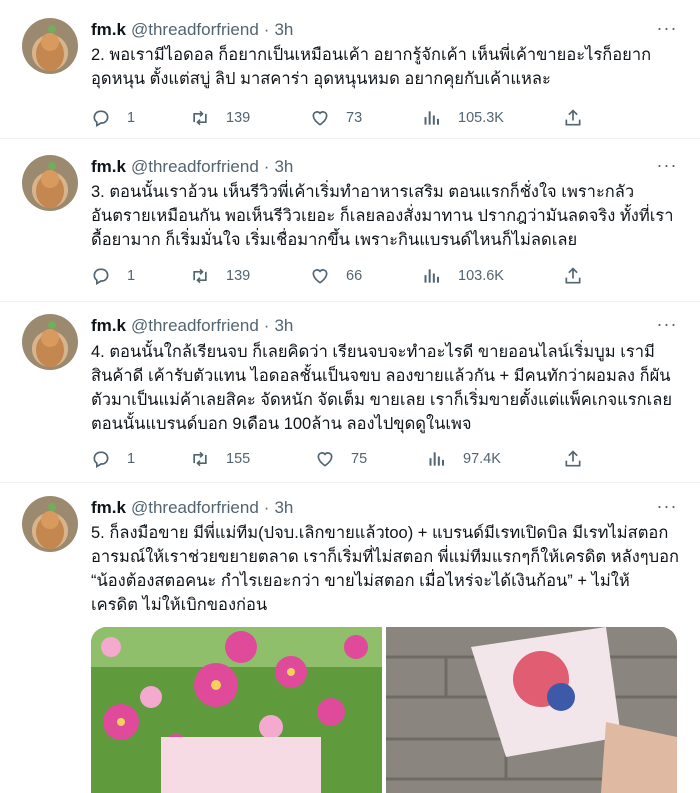 The image size is (700, 793). Describe the element at coordinates (463, 276) in the screenshot. I see `views-button: 103.6K` at that location.